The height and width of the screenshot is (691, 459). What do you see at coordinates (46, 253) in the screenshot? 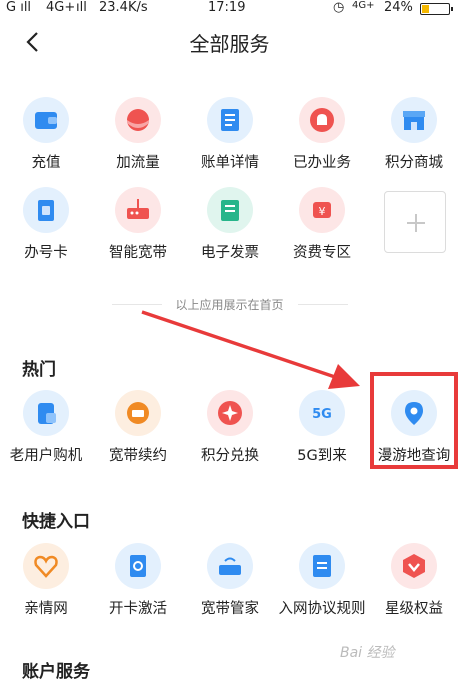
I see `service-label: 办号卡` at bounding box center [46, 253].